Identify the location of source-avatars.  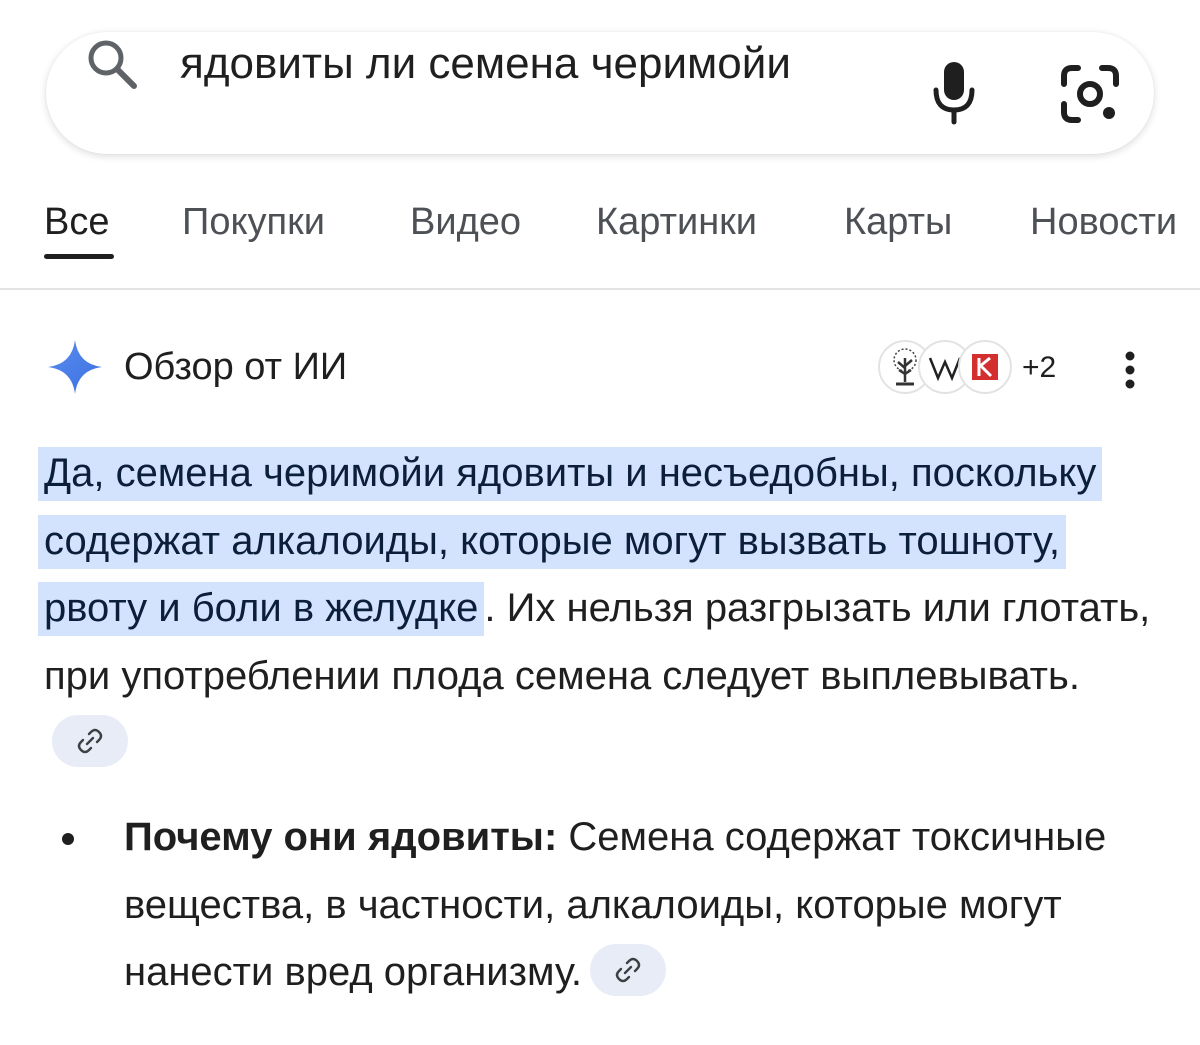
(948, 368).